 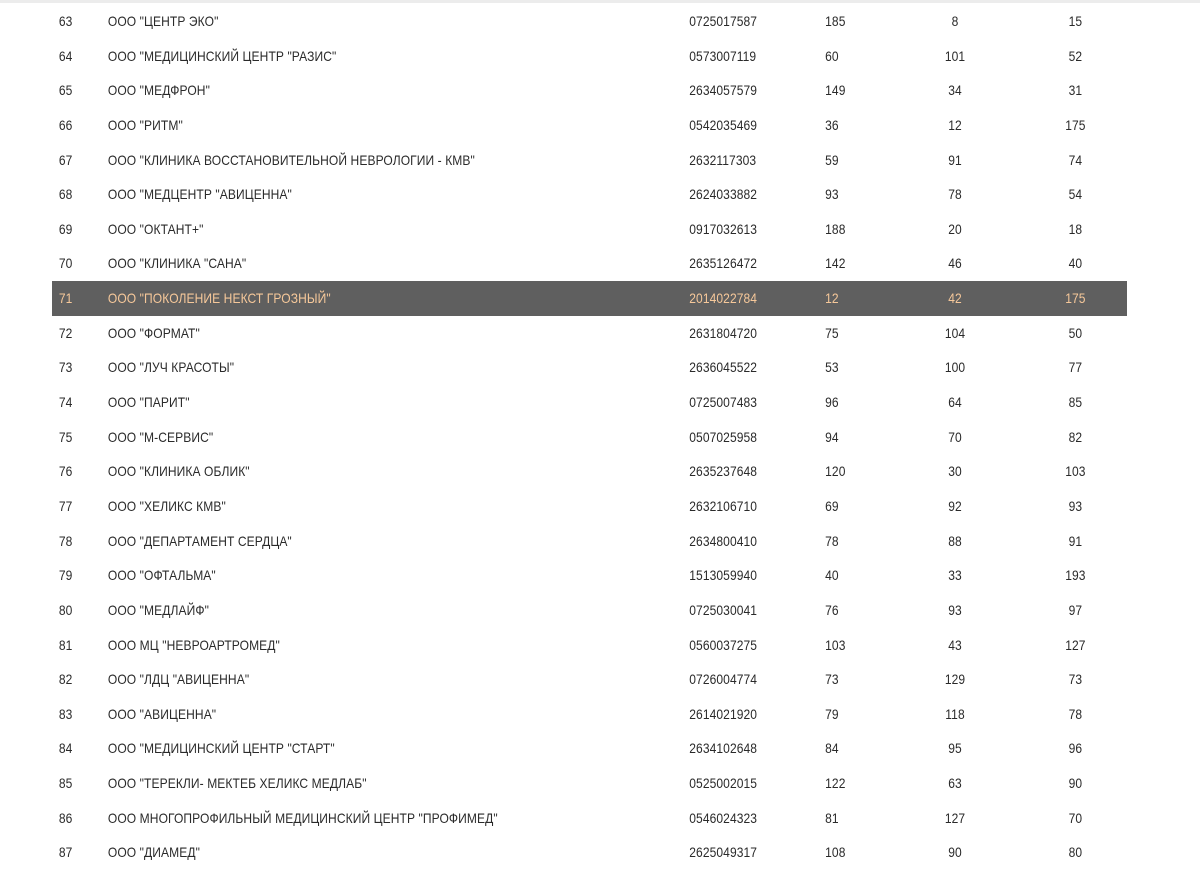 I want to click on row-number: 64, so click(x=65, y=55).